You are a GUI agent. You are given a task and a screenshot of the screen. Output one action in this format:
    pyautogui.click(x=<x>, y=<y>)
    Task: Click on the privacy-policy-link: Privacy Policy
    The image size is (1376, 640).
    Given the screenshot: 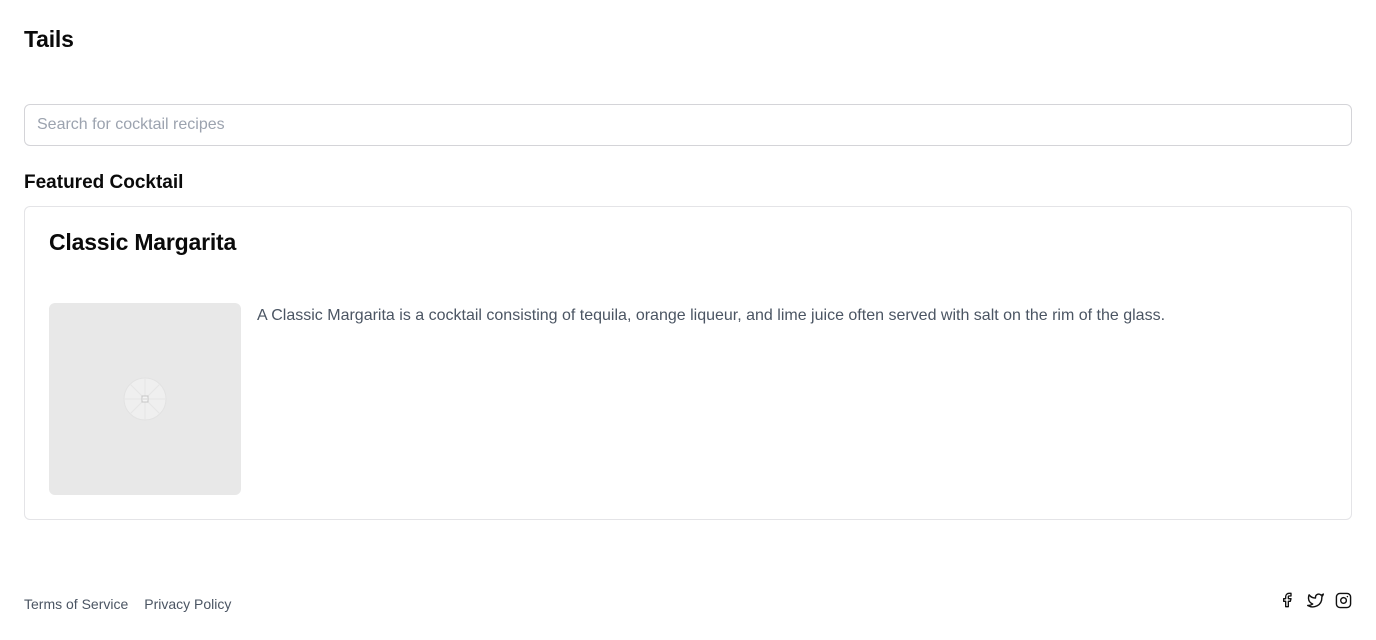 What is the action you would take?
    pyautogui.click(x=187, y=604)
    